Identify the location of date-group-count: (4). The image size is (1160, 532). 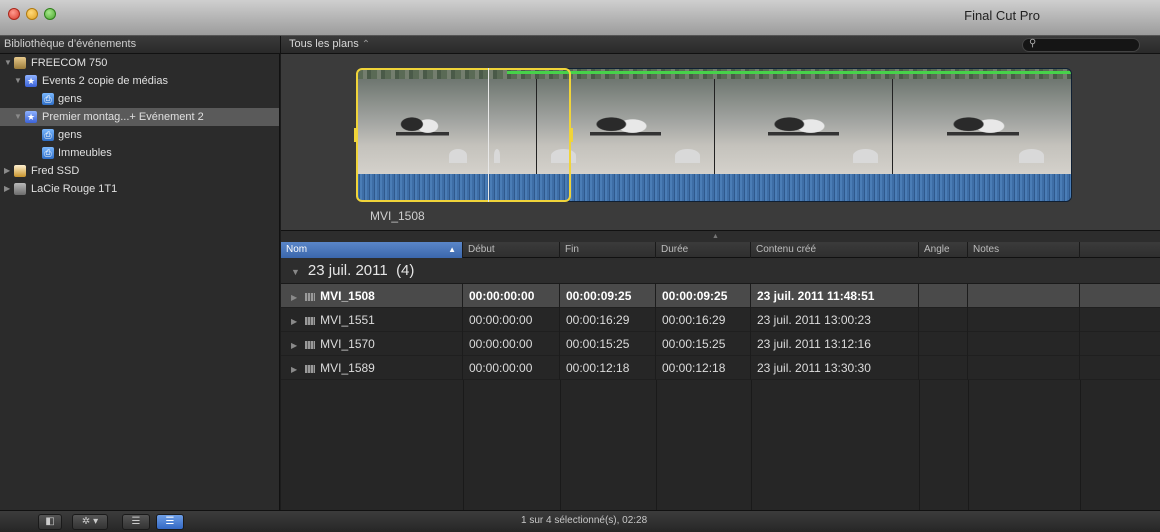
(405, 270).